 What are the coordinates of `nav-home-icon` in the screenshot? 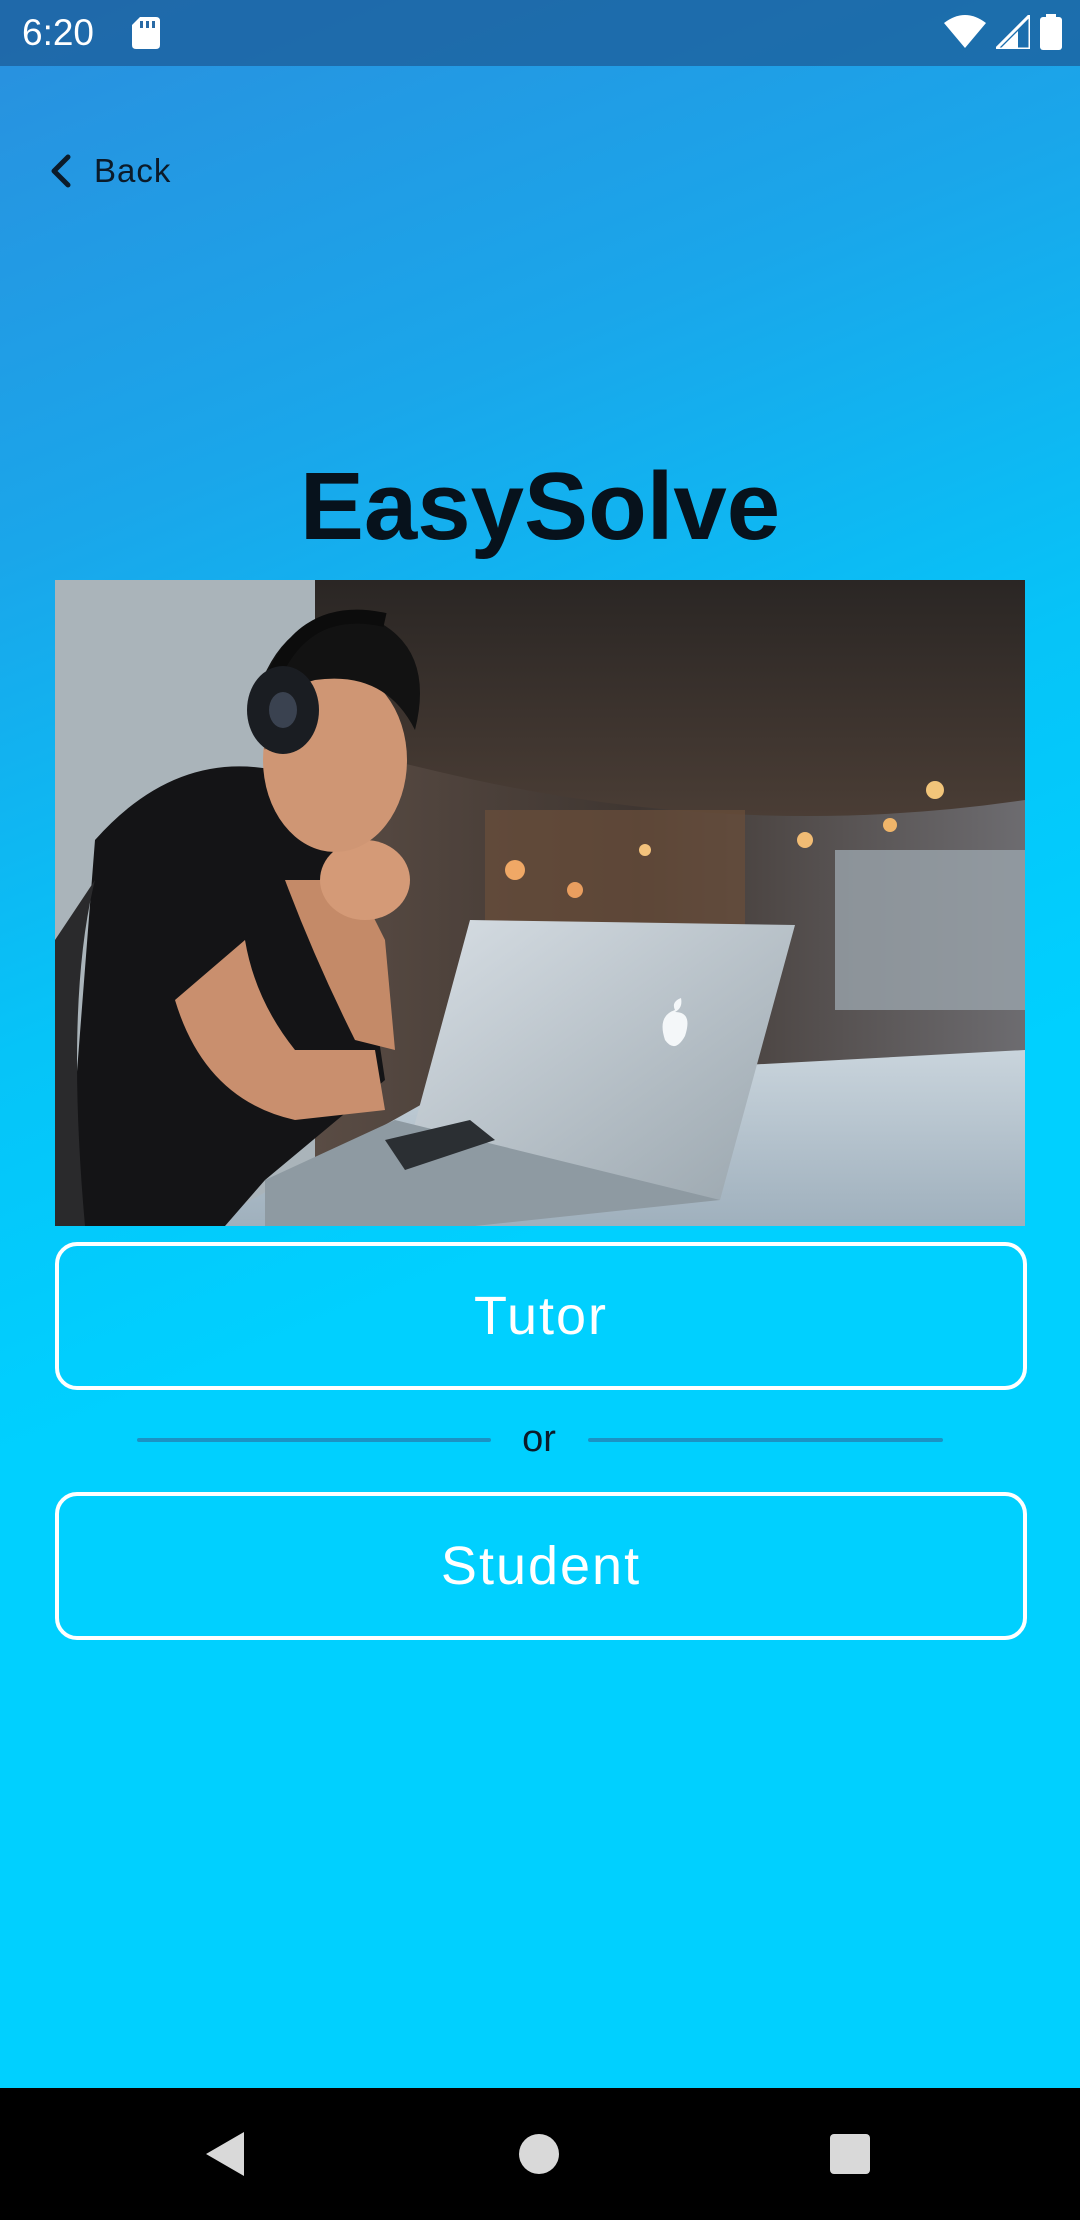 It's located at (539, 2154).